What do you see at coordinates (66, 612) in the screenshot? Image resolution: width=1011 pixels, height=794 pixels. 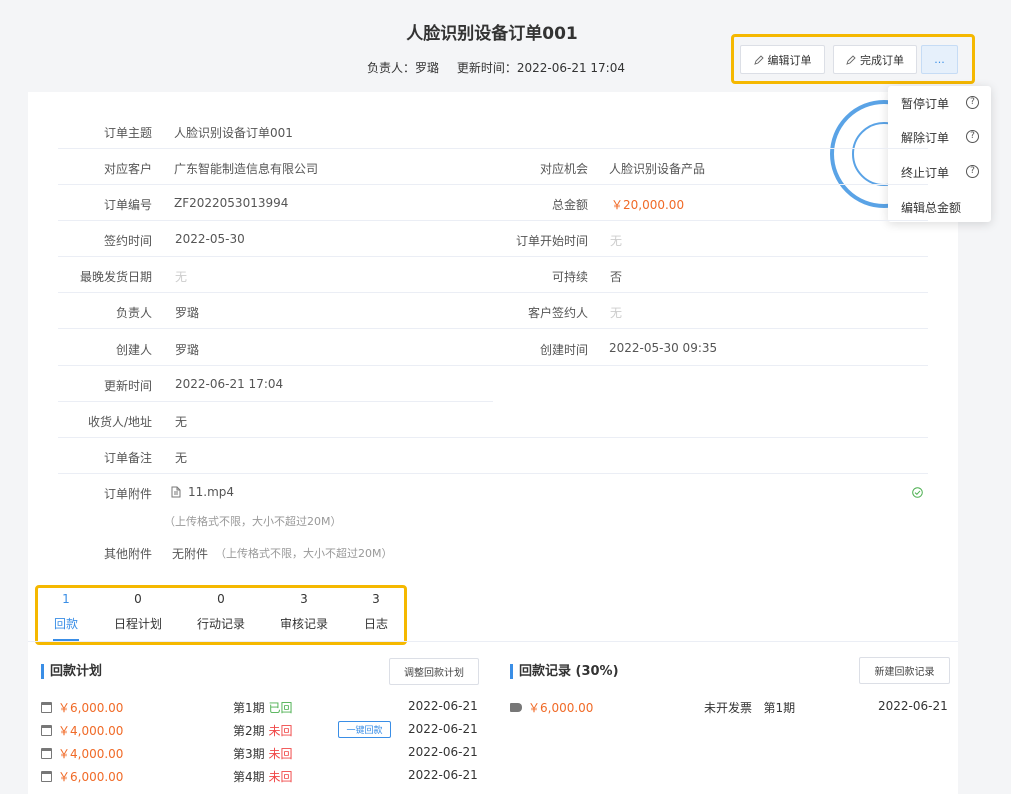 I see `tab-payment: 1 回款` at bounding box center [66, 612].